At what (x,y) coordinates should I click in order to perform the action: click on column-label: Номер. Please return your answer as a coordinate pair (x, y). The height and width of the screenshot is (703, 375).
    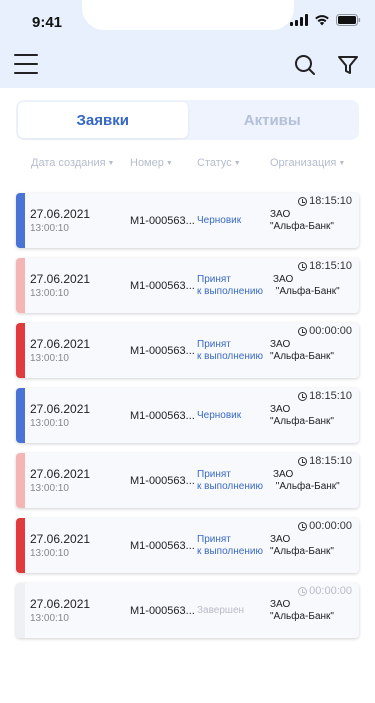
    Looking at the image, I should click on (147, 163).